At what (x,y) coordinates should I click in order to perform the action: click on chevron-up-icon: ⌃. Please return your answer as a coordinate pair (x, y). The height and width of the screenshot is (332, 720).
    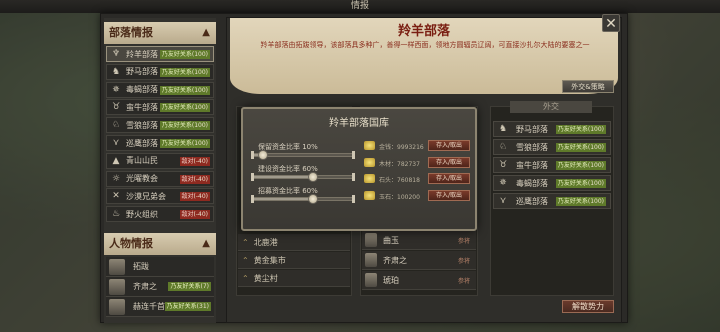
    Looking at the image, I should click on (245, 278).